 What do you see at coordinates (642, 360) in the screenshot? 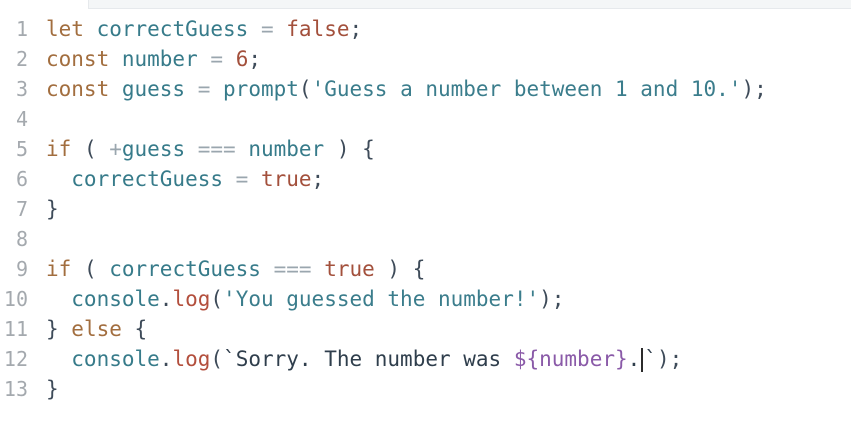
I see `text-cursor` at bounding box center [642, 360].